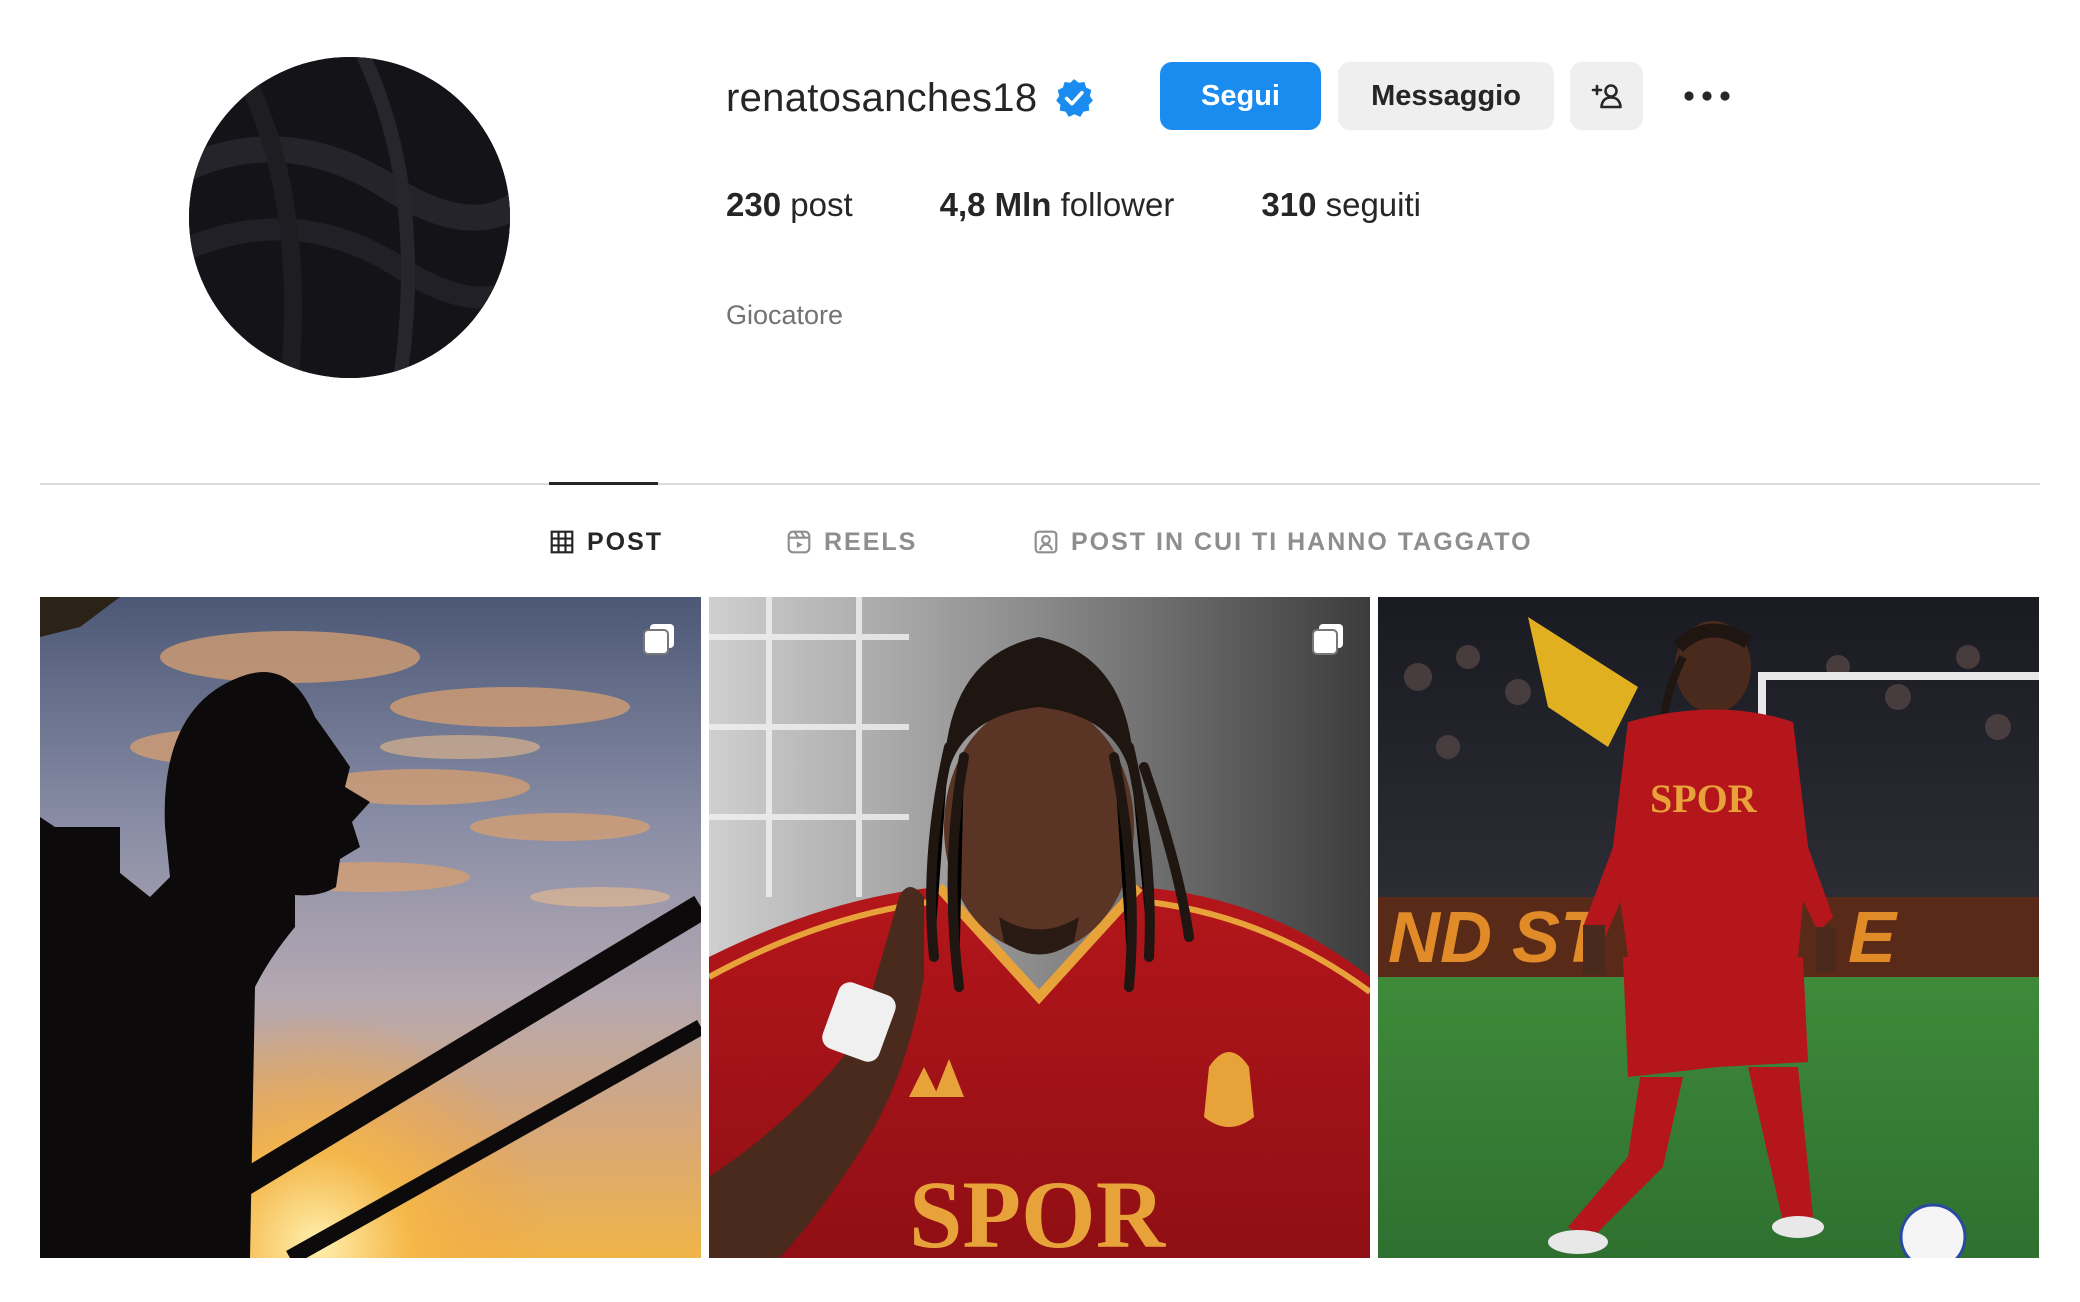 The image size is (2080, 1302). Describe the element at coordinates (799, 542) in the screenshot. I see `reels-icon` at that location.